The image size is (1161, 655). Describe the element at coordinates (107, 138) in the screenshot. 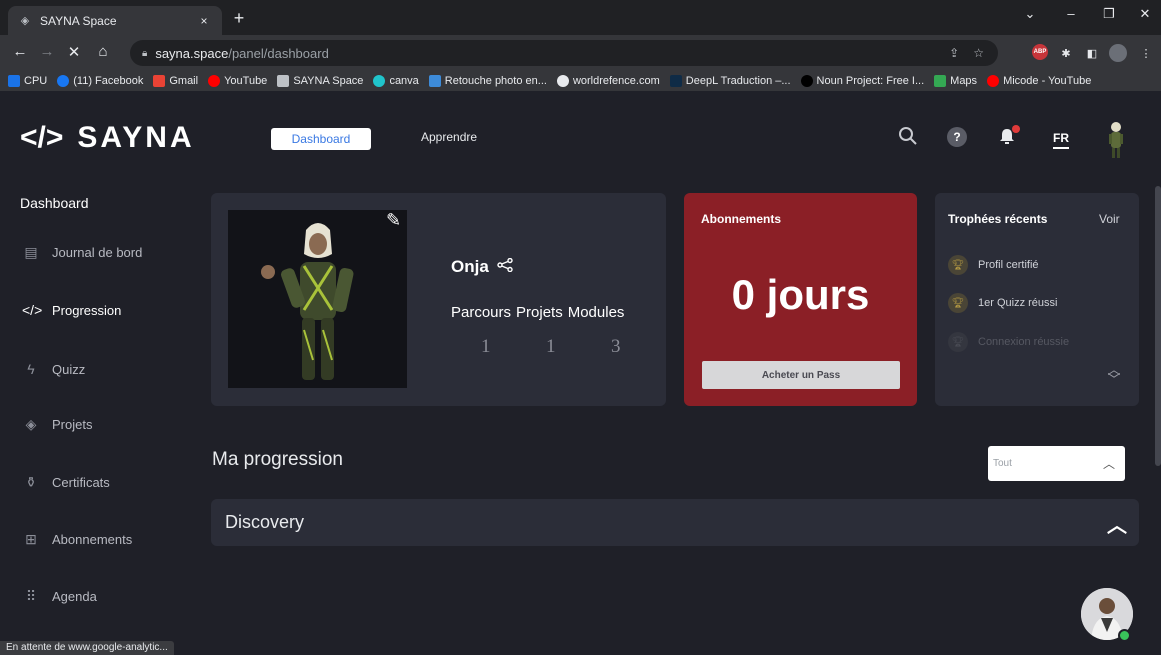

I see `brand-logo: </> SAYNA` at that location.